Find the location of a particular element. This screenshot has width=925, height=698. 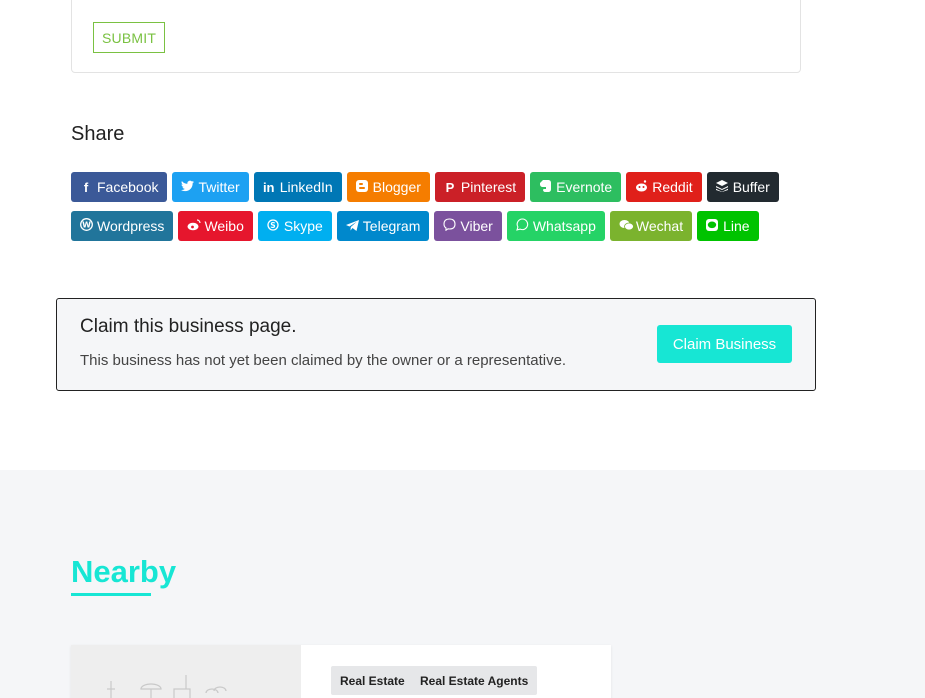

share-button-label: Buffer is located at coordinates (751, 187).